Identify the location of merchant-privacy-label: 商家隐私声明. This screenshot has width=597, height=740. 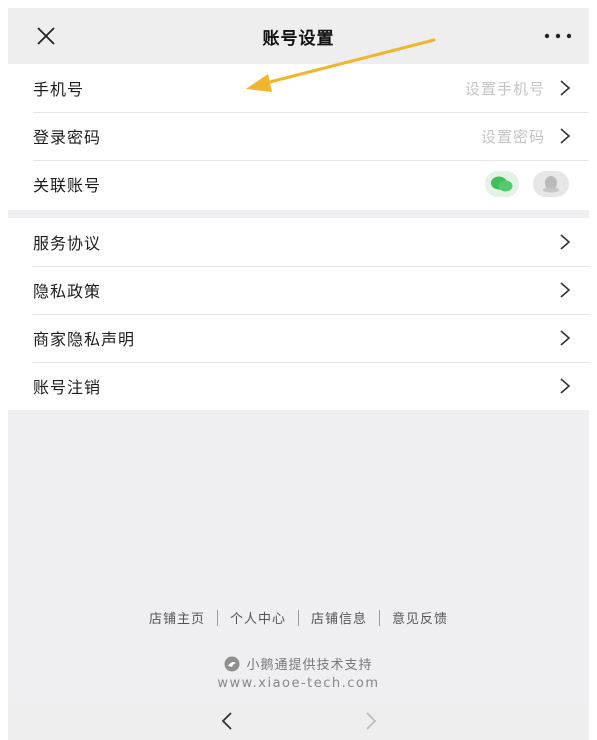
(84, 339).